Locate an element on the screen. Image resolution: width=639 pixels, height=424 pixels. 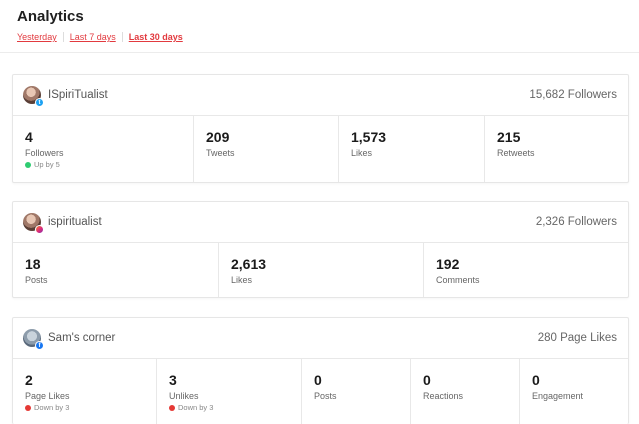
stat-likes: 2,613 Likes is located at coordinates (321, 270).